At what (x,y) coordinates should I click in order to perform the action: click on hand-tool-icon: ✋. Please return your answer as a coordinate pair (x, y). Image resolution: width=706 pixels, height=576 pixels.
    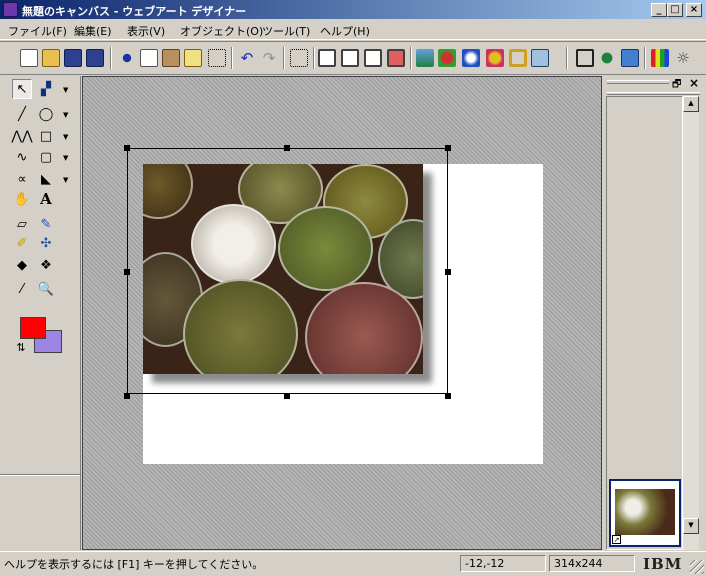
    Looking at the image, I should click on (22, 199).